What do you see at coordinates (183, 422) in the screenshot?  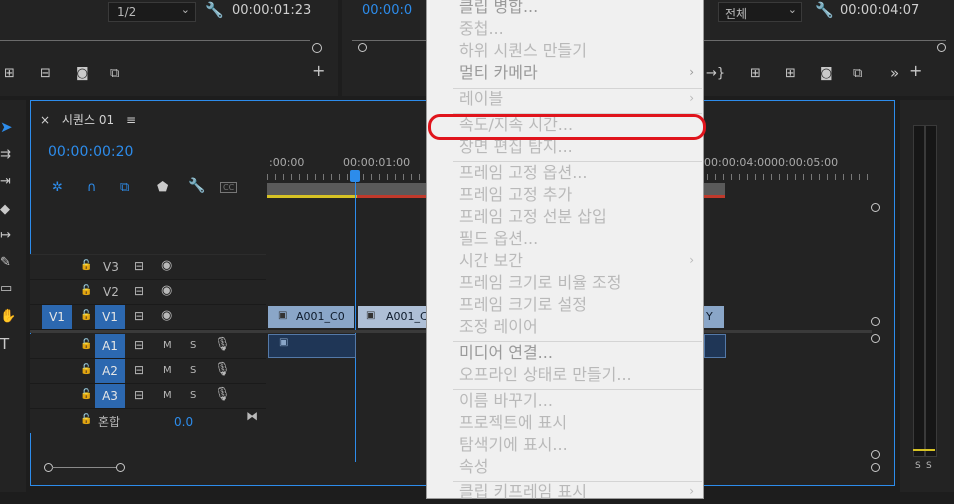 I see `mix-volume-value: 0.0` at bounding box center [183, 422].